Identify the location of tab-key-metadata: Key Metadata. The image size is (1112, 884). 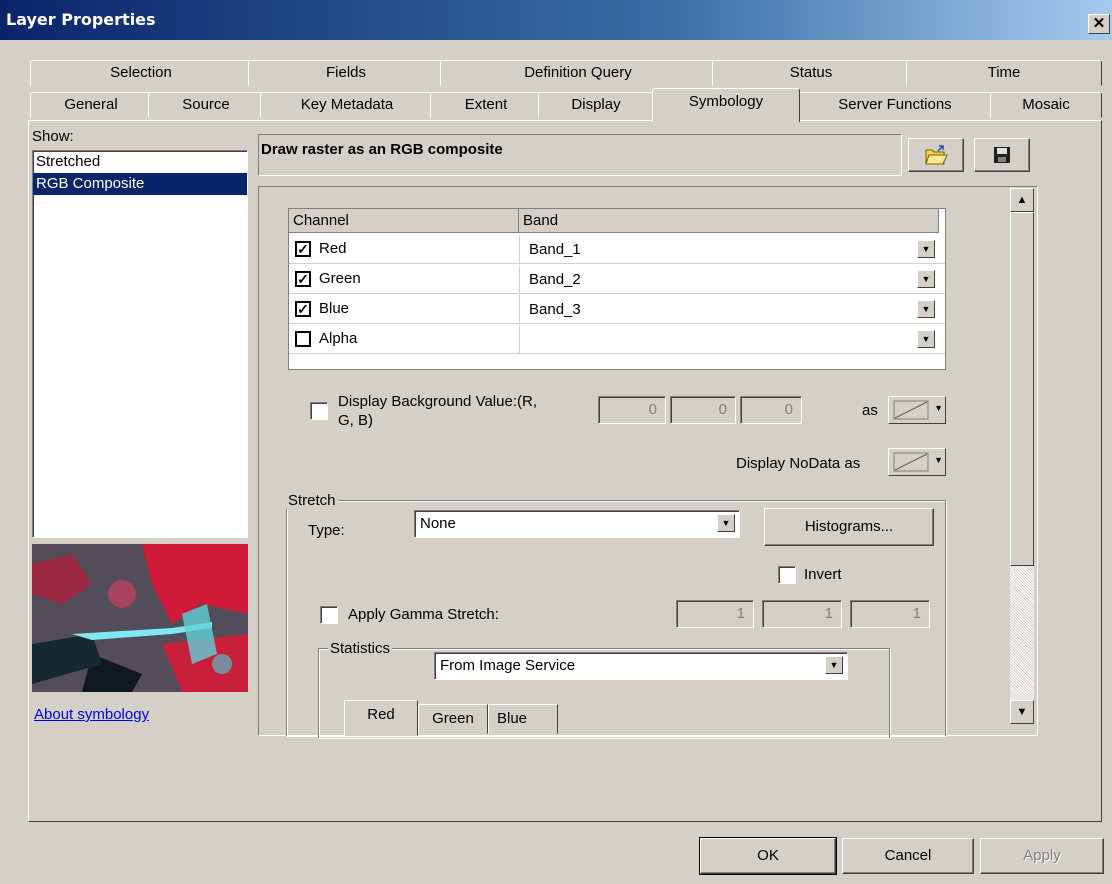
(347, 105).